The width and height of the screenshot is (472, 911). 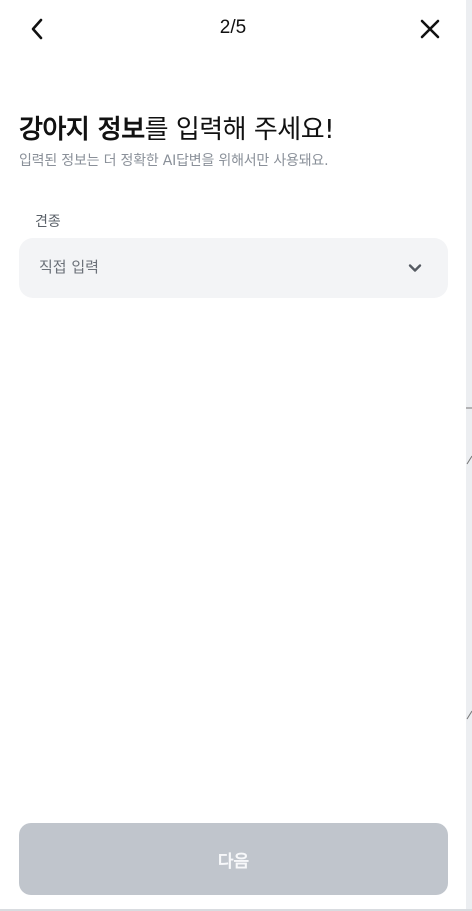 What do you see at coordinates (233, 268) in the screenshot?
I see `breed-select: 직접 입력` at bounding box center [233, 268].